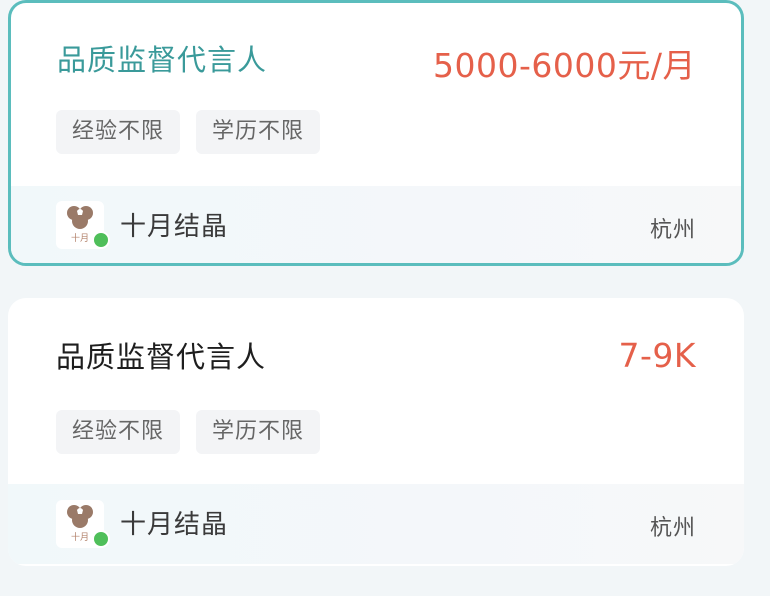  I want to click on salary: 5000-6000元/月, so click(564, 65).